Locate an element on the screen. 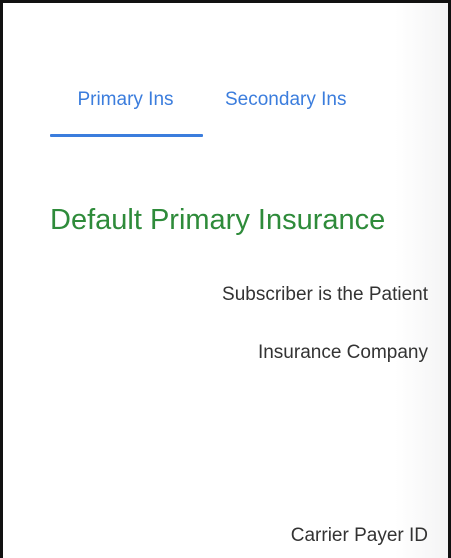 The image size is (451, 558). section-title: Default Primary Insurance is located at coordinates (218, 220).